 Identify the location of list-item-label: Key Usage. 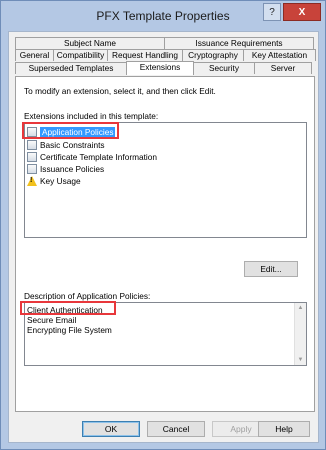
(60, 181).